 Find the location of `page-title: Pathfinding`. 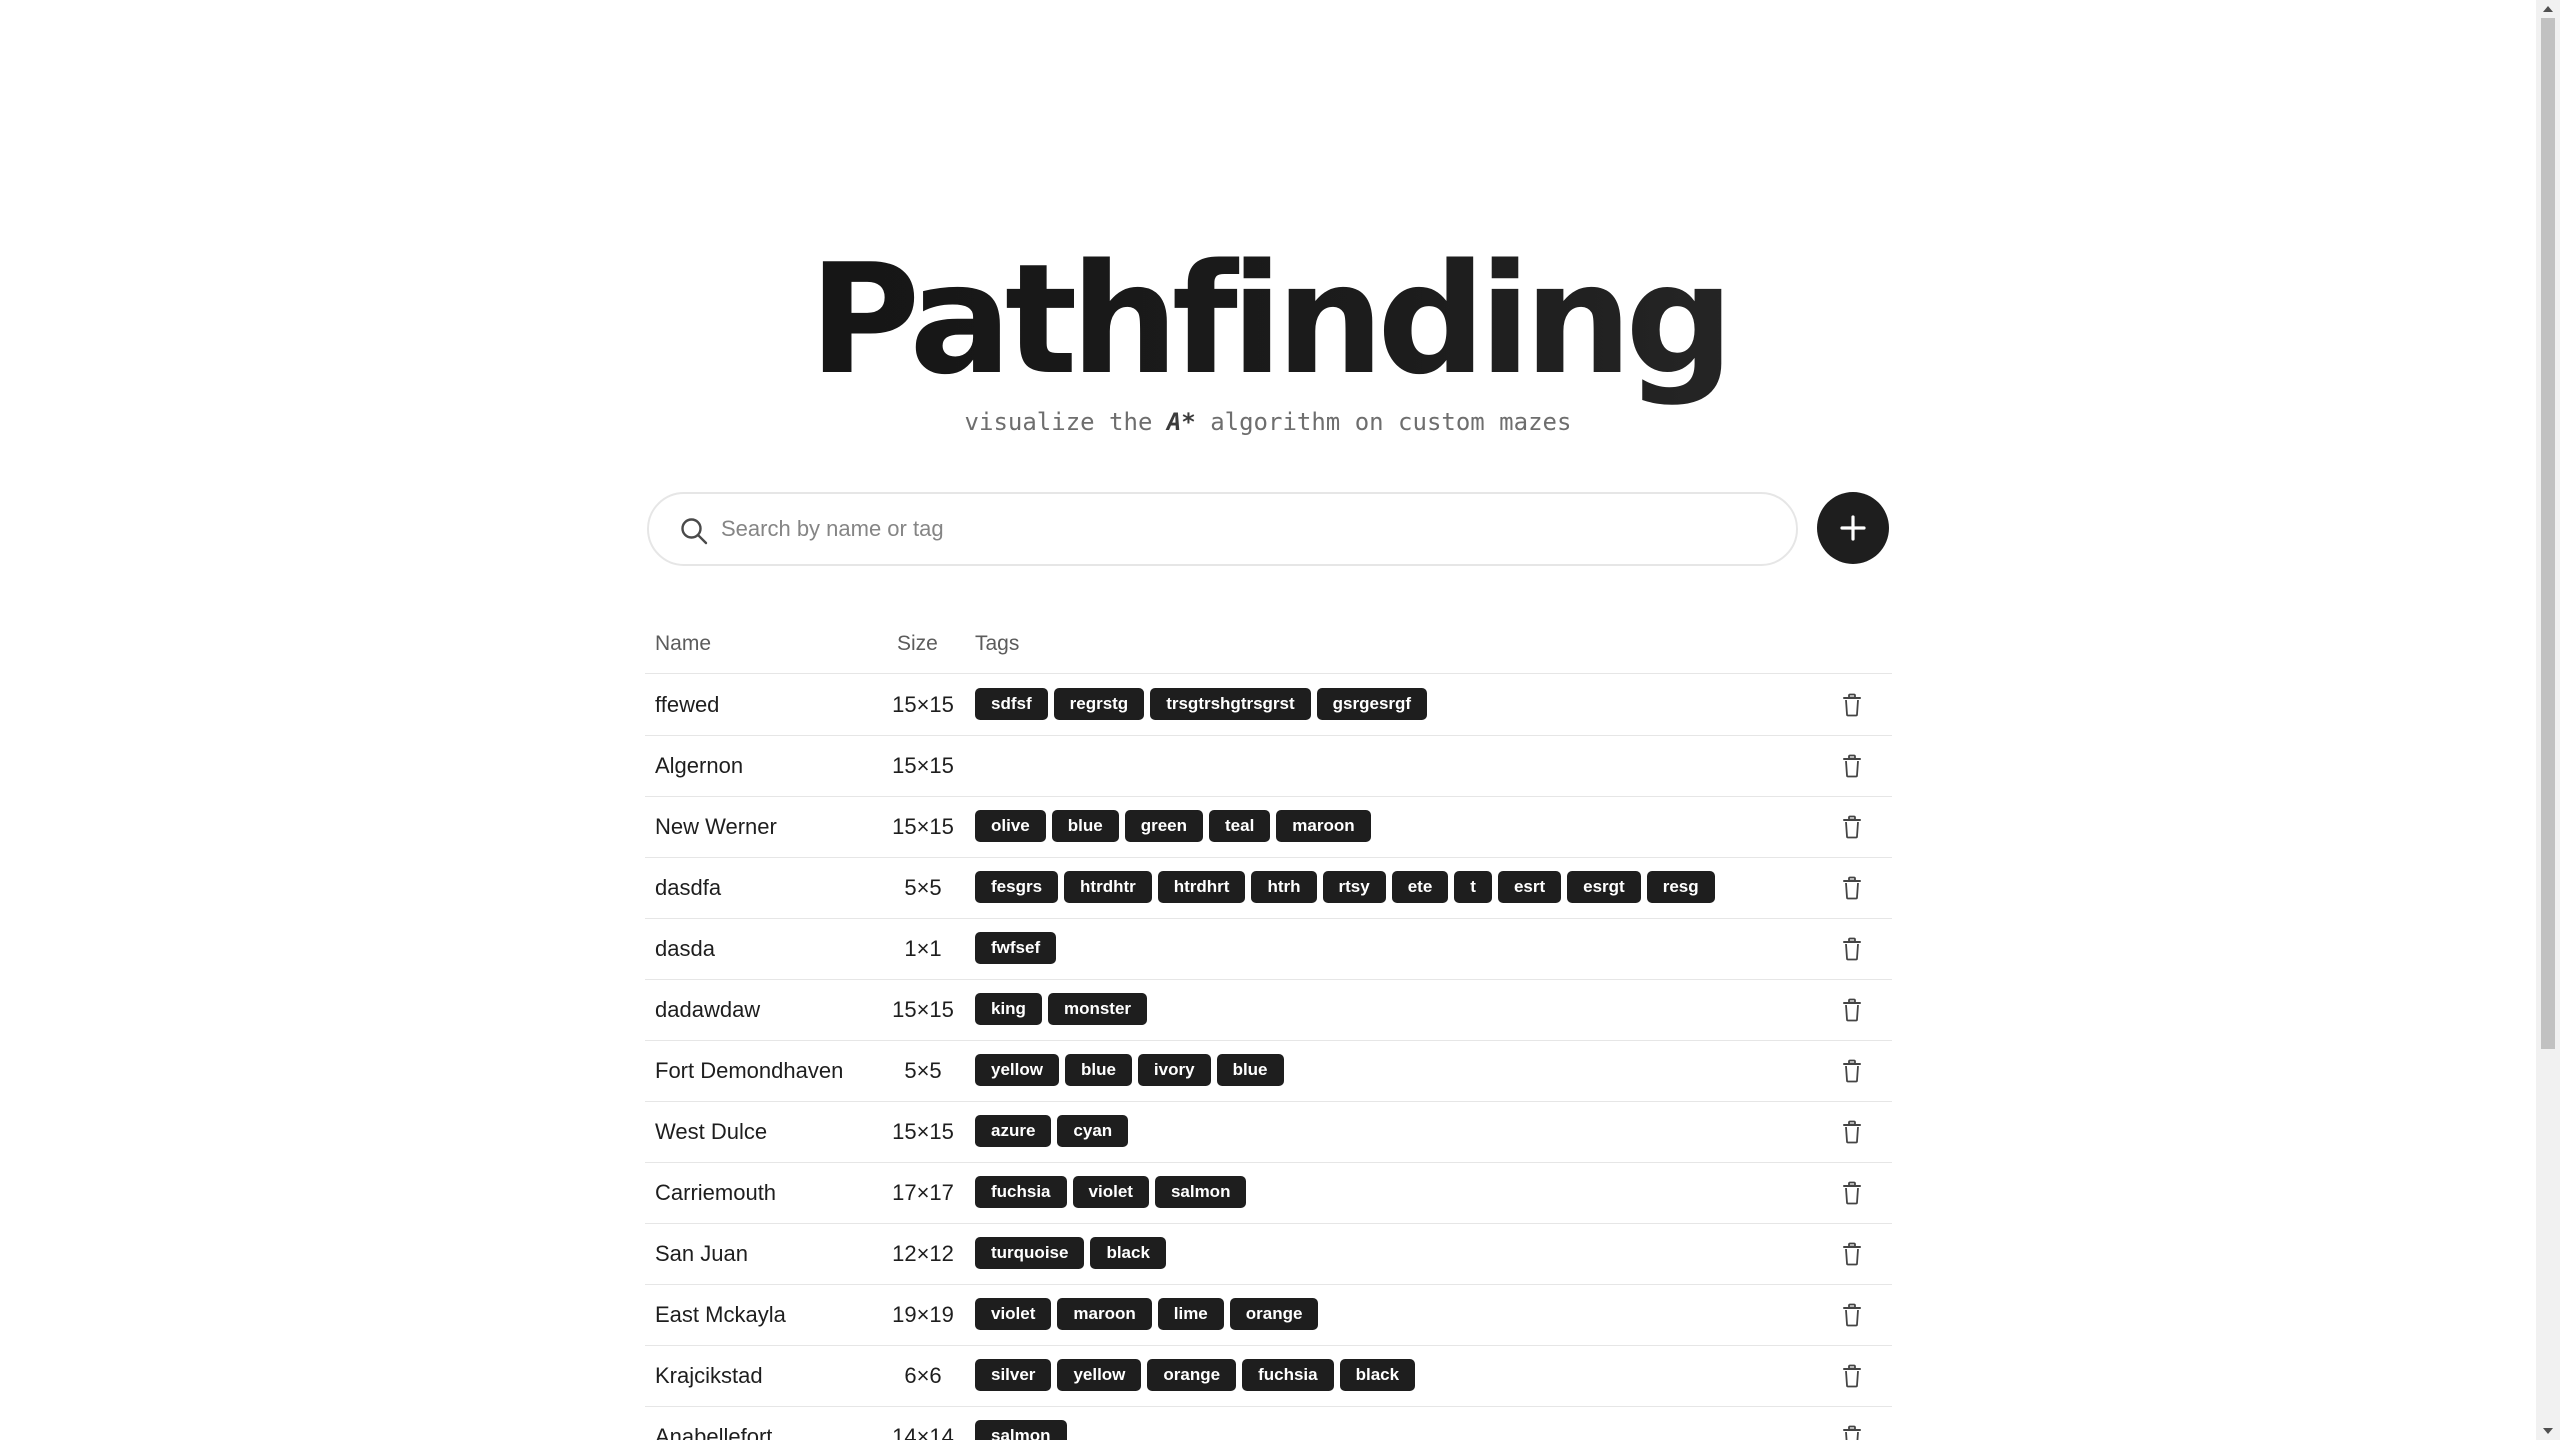

page-title: Pathfinding is located at coordinates (1268, 320).